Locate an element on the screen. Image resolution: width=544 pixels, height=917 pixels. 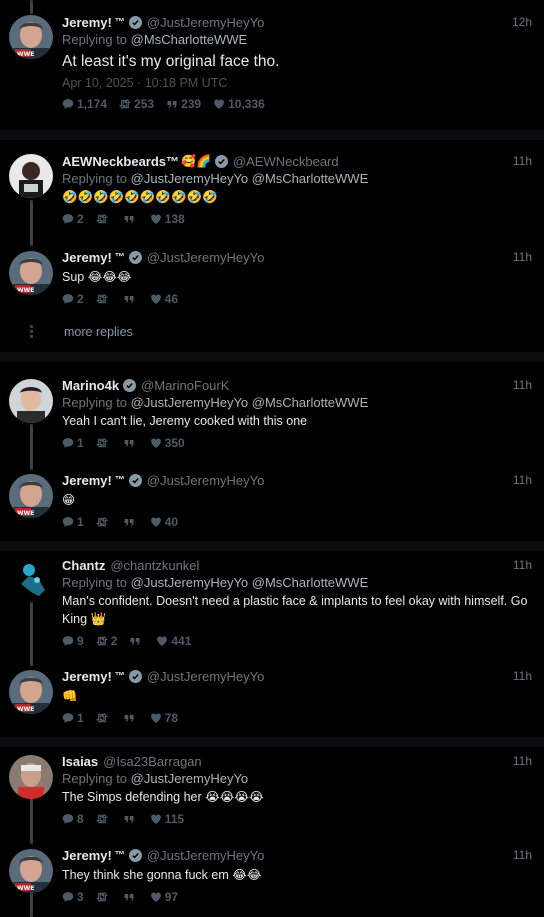
like-button: 10,336 is located at coordinates (239, 104).